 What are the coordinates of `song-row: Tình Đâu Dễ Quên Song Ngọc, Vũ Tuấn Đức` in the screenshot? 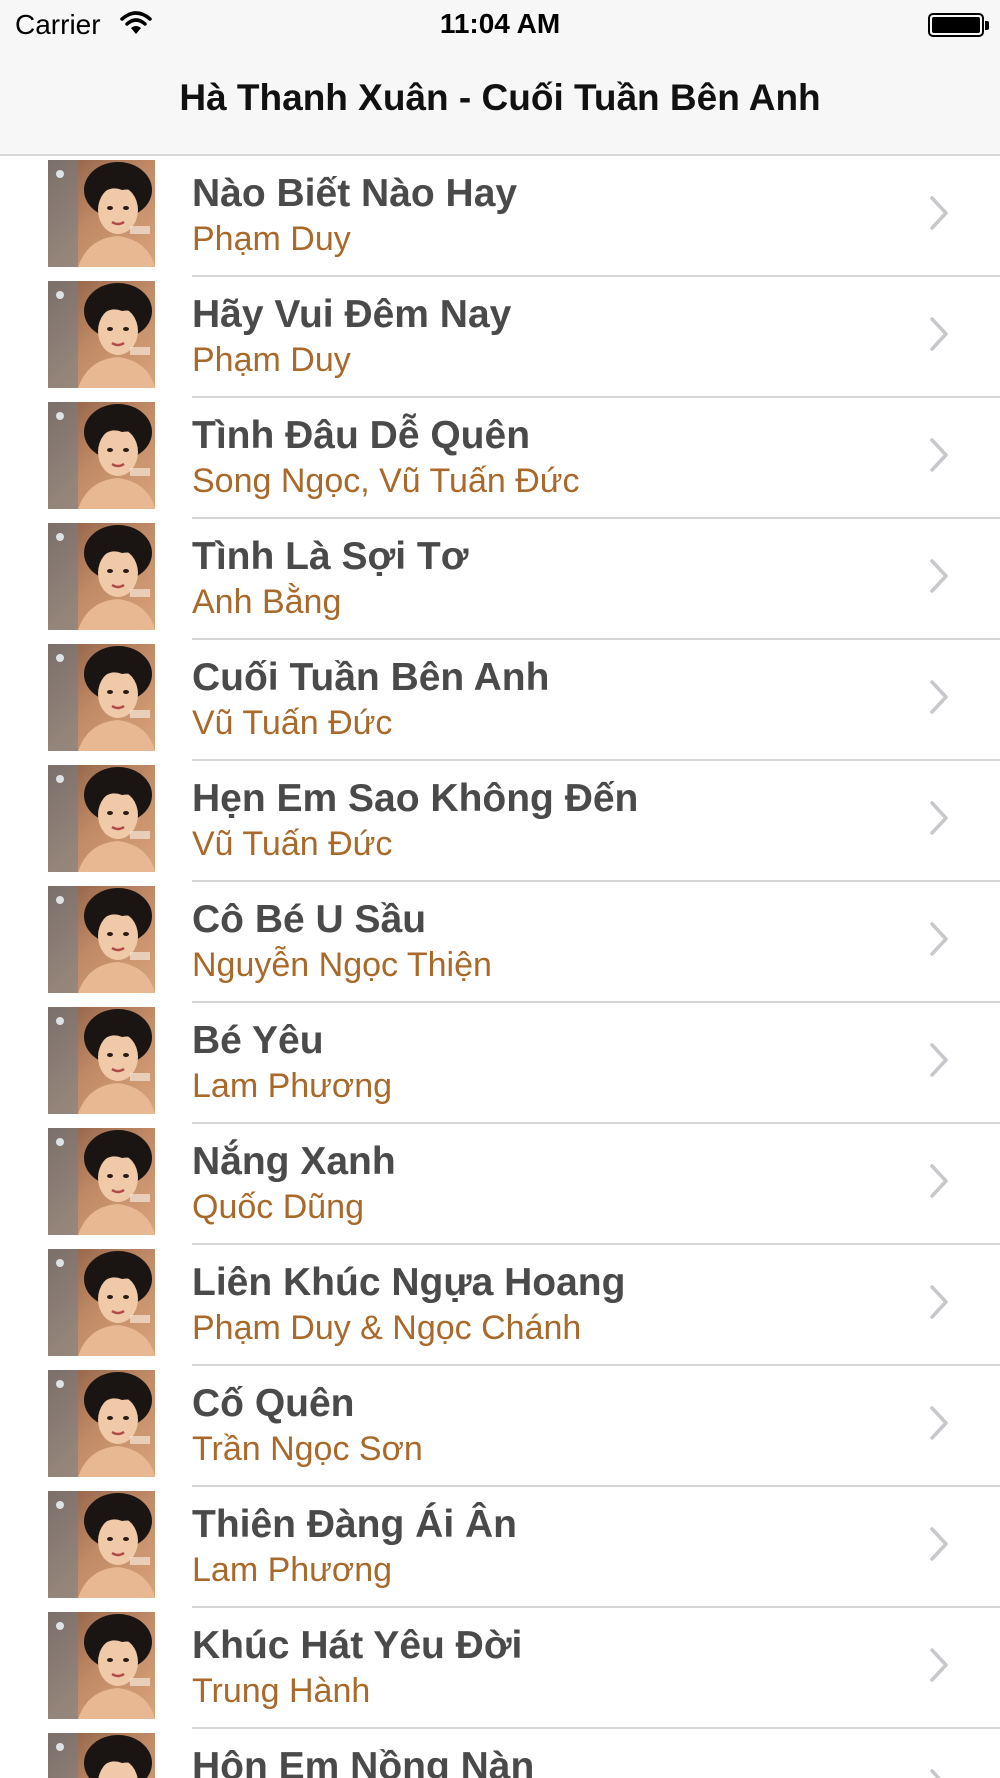 It's located at (500, 458).